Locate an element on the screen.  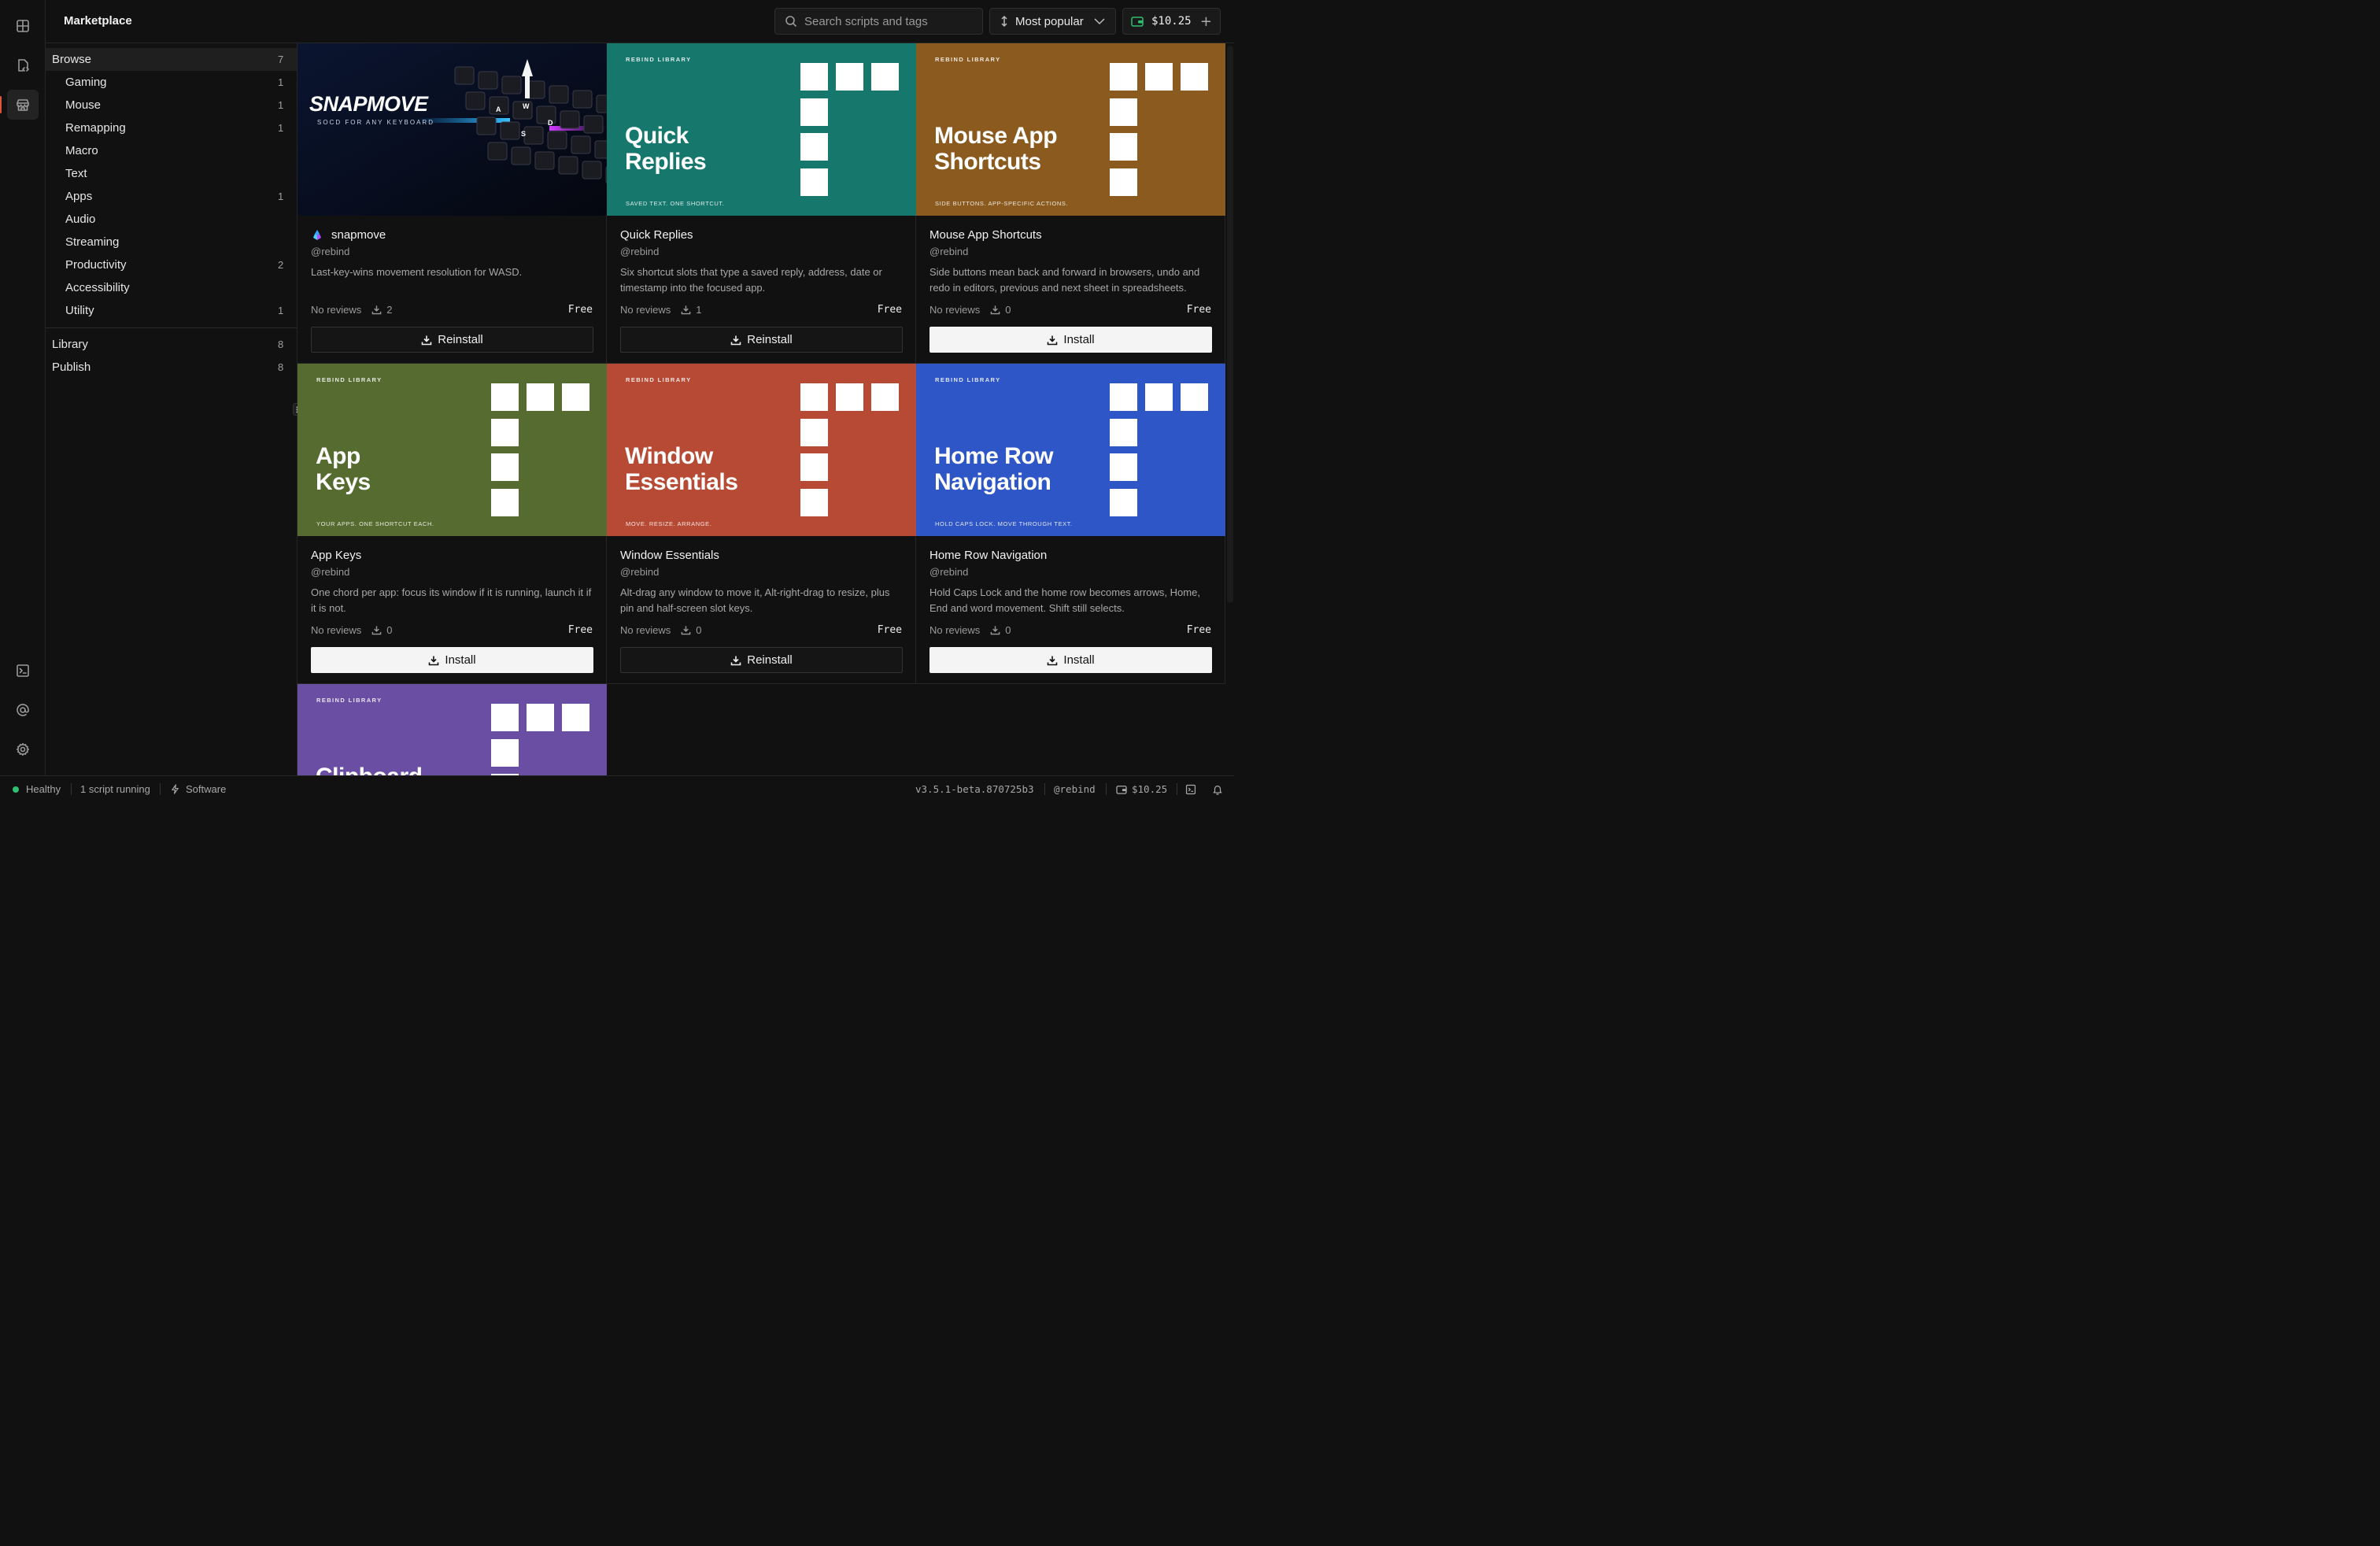
sidebar-item-remapping: Remapping 1 is located at coordinates (171, 128).